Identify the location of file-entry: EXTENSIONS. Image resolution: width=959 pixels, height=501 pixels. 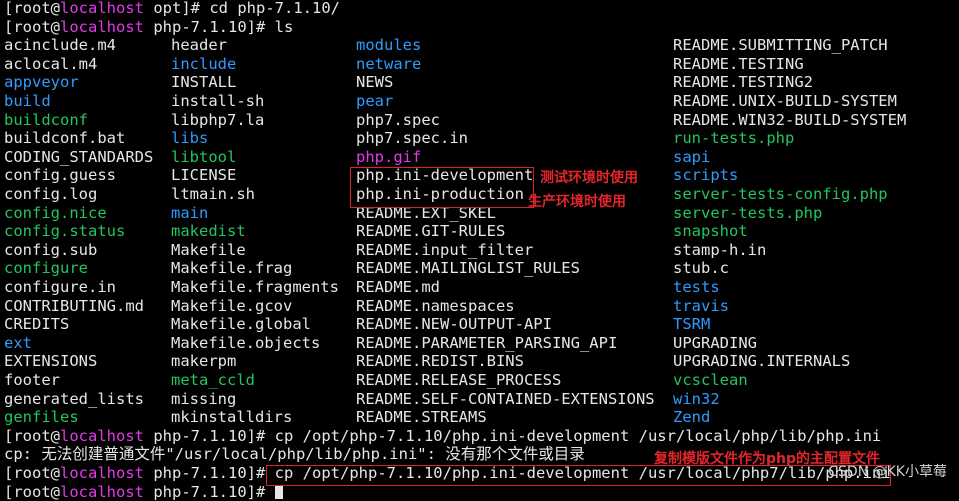
(50, 361).